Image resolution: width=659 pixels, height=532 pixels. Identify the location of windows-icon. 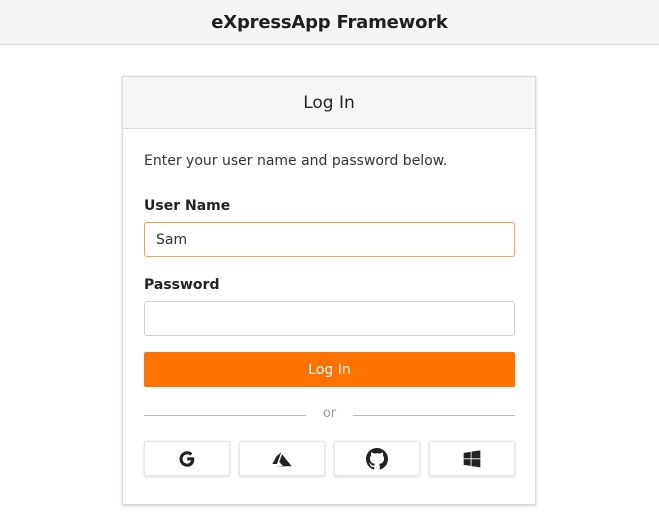
(472, 458).